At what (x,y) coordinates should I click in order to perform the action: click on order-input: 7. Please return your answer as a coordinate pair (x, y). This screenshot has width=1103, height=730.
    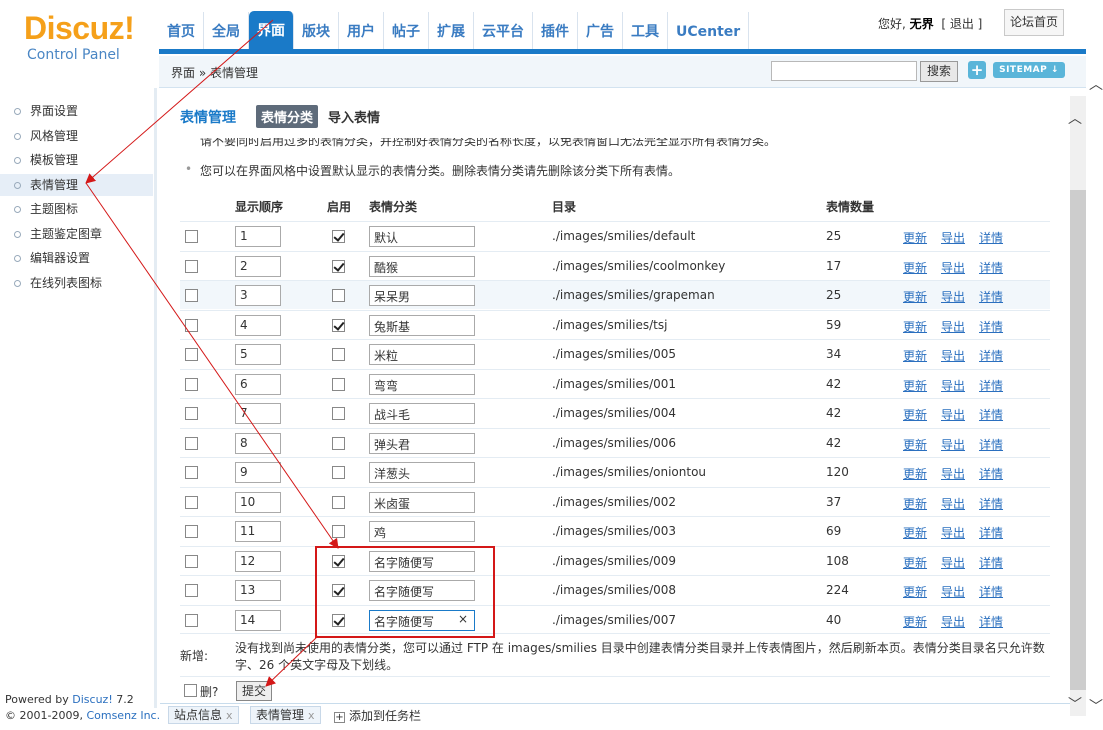
    Looking at the image, I should click on (258, 413).